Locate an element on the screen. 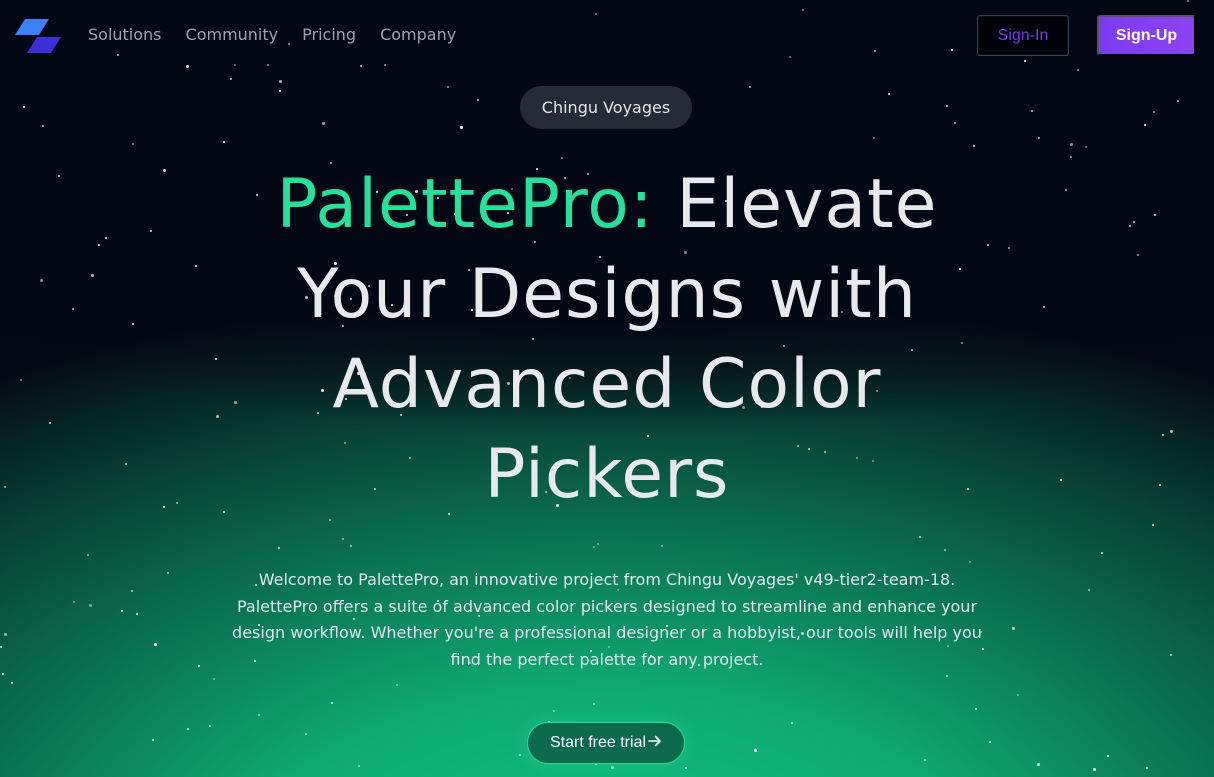 This screenshot has width=1214, height=777. nav-link-pricing: Pricing is located at coordinates (329, 35).